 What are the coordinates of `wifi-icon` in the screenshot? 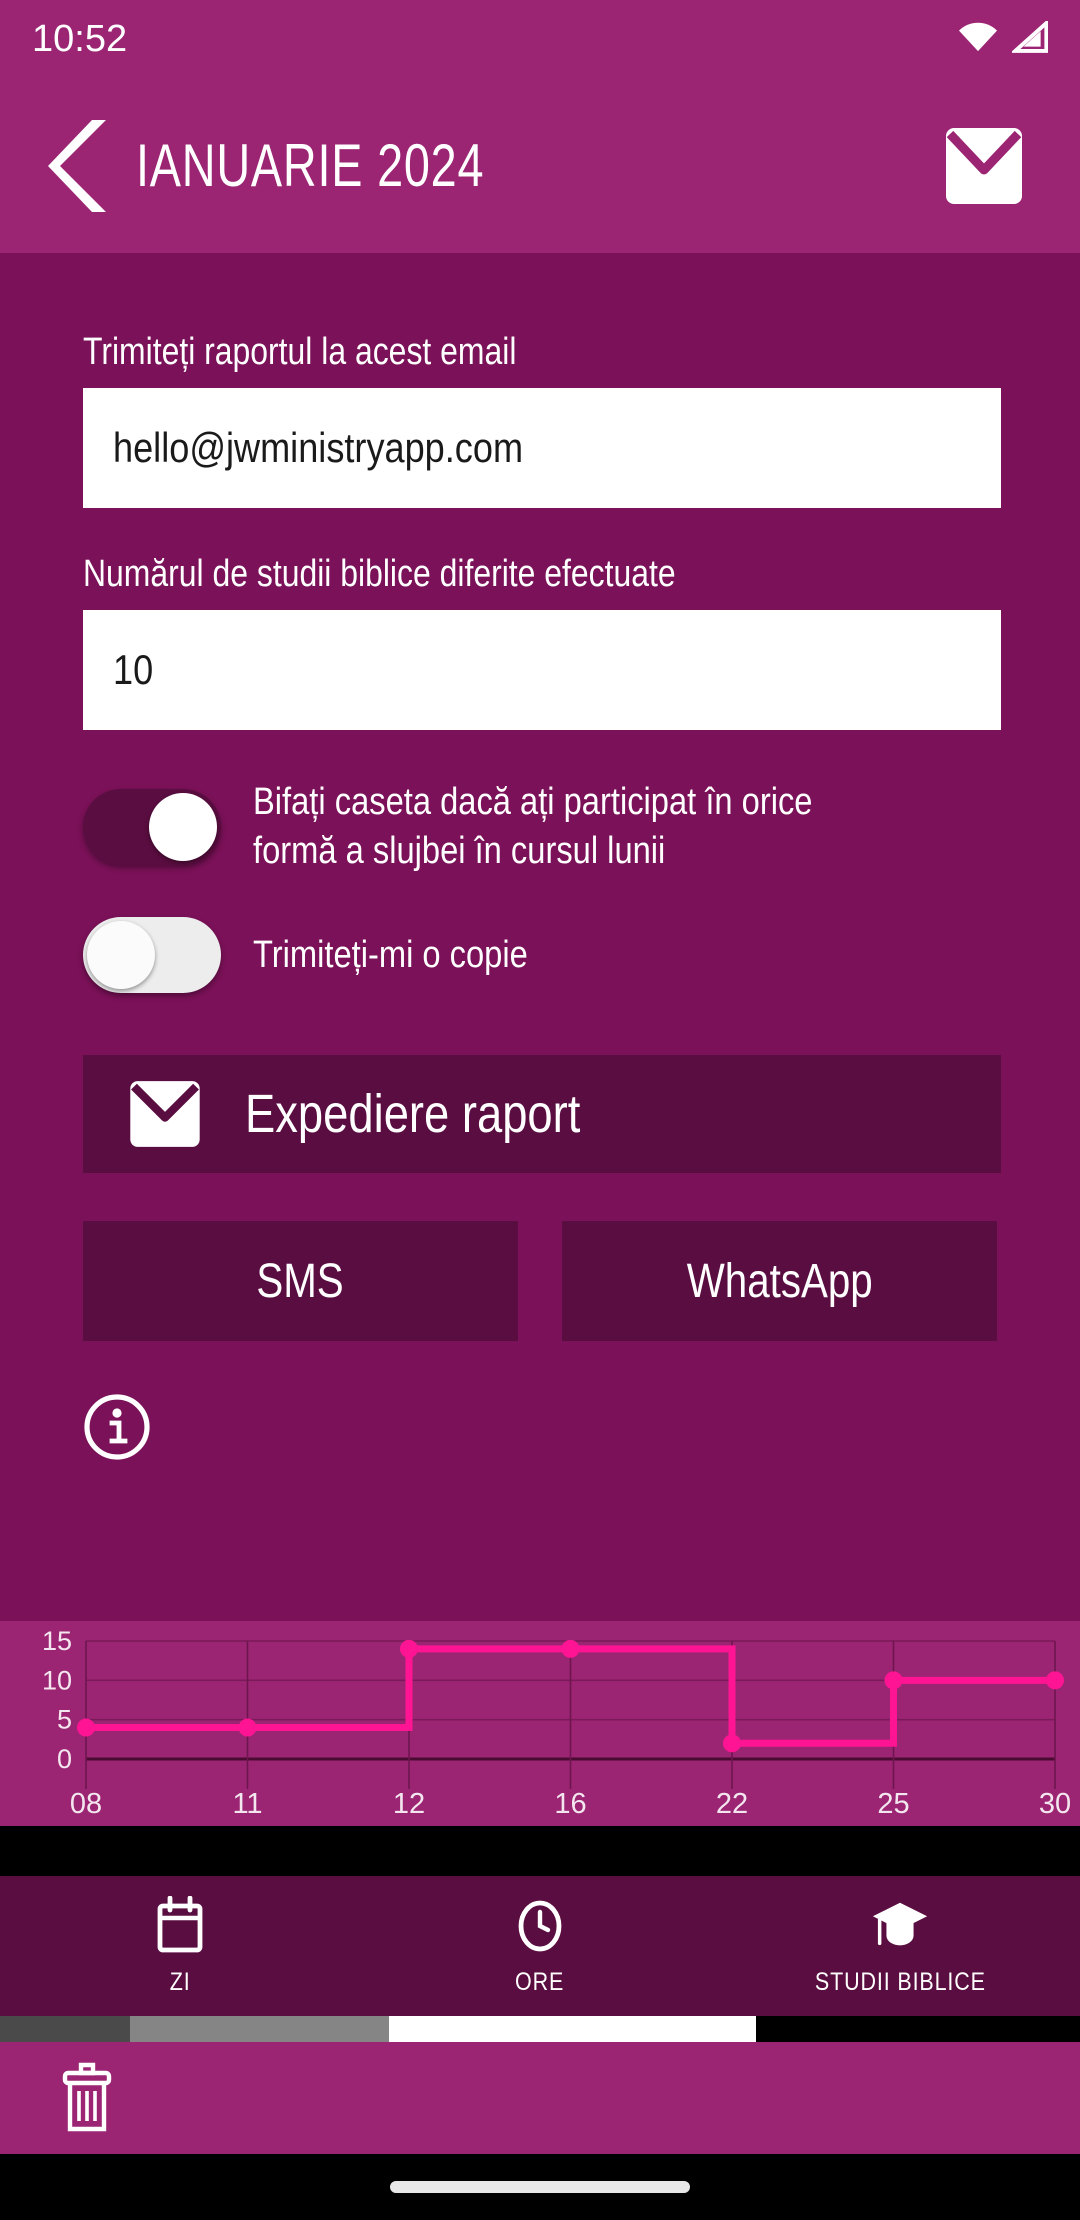 It's located at (978, 39).